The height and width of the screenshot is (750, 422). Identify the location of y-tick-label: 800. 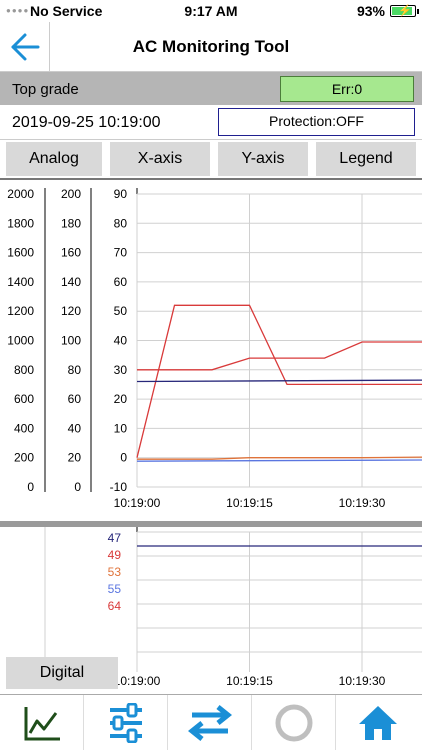
(24, 370).